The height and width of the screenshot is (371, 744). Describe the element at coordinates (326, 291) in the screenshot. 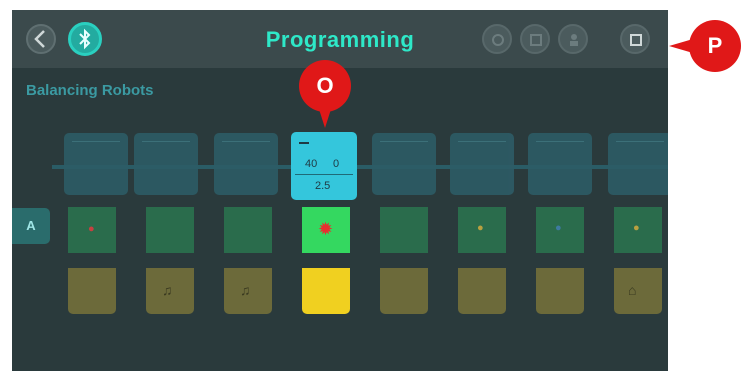

I see `sound-cell-4-active` at that location.